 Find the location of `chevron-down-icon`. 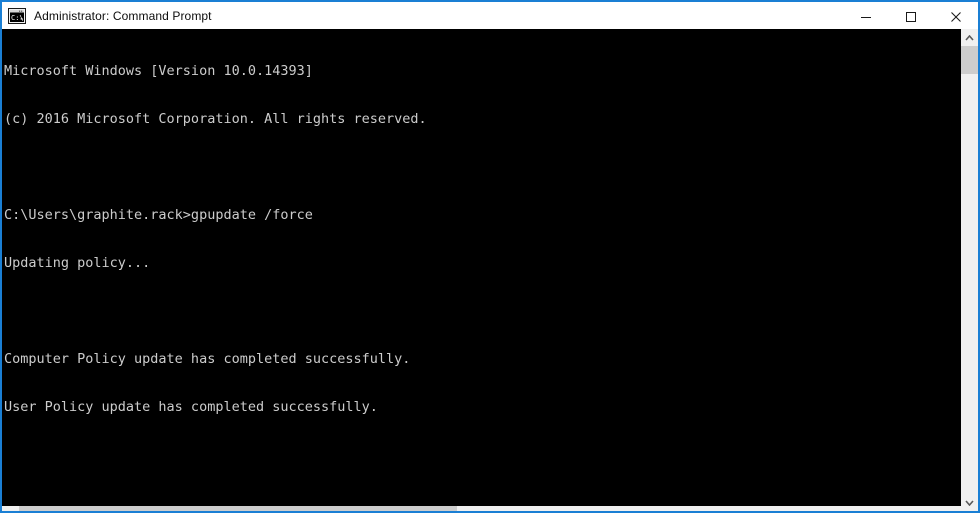

chevron-down-icon is located at coordinates (969, 502).